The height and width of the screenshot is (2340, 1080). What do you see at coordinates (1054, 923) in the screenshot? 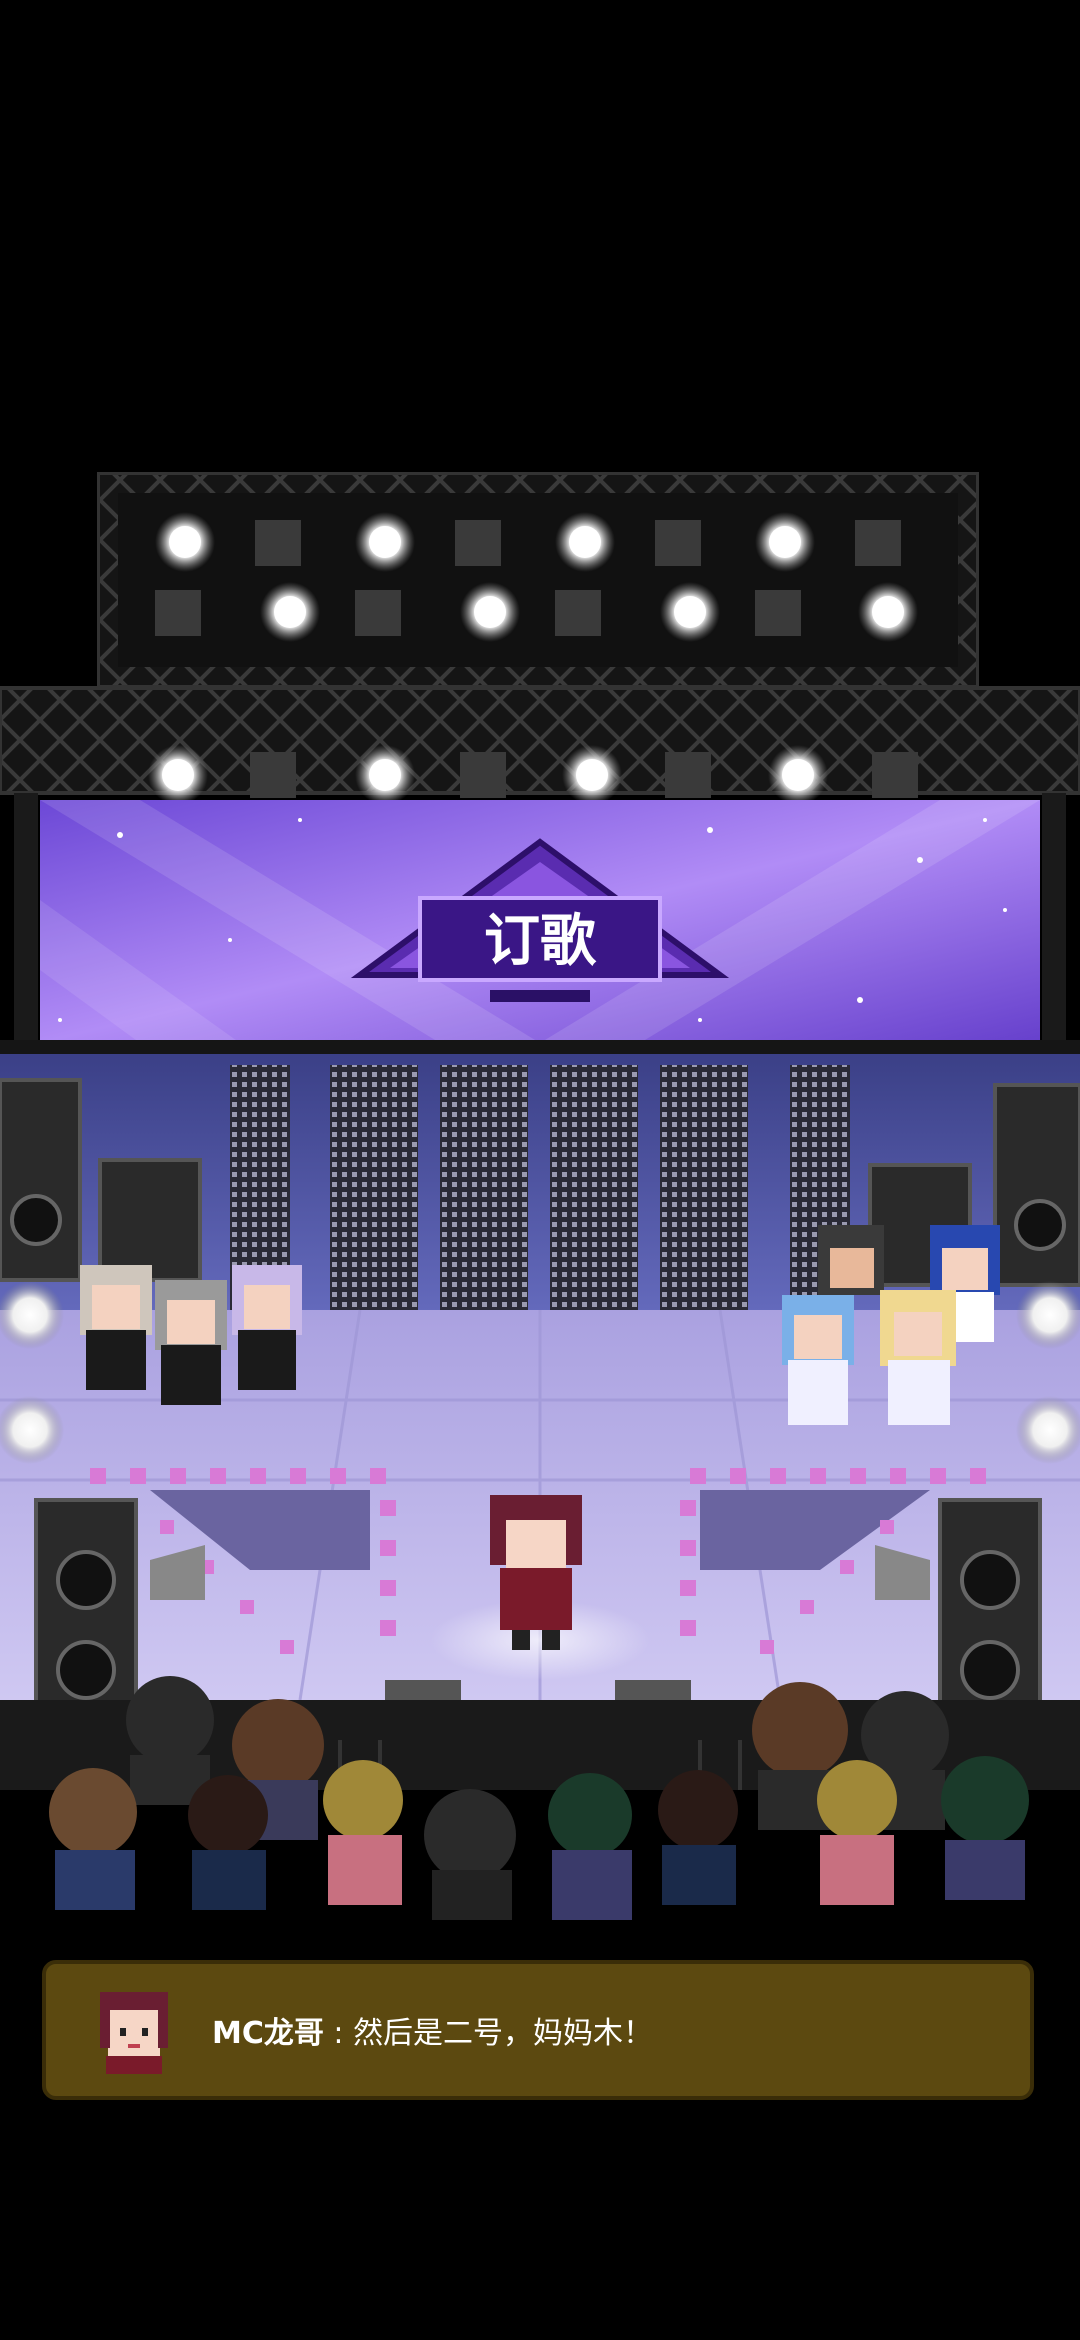
I see `right-pillar` at bounding box center [1054, 923].